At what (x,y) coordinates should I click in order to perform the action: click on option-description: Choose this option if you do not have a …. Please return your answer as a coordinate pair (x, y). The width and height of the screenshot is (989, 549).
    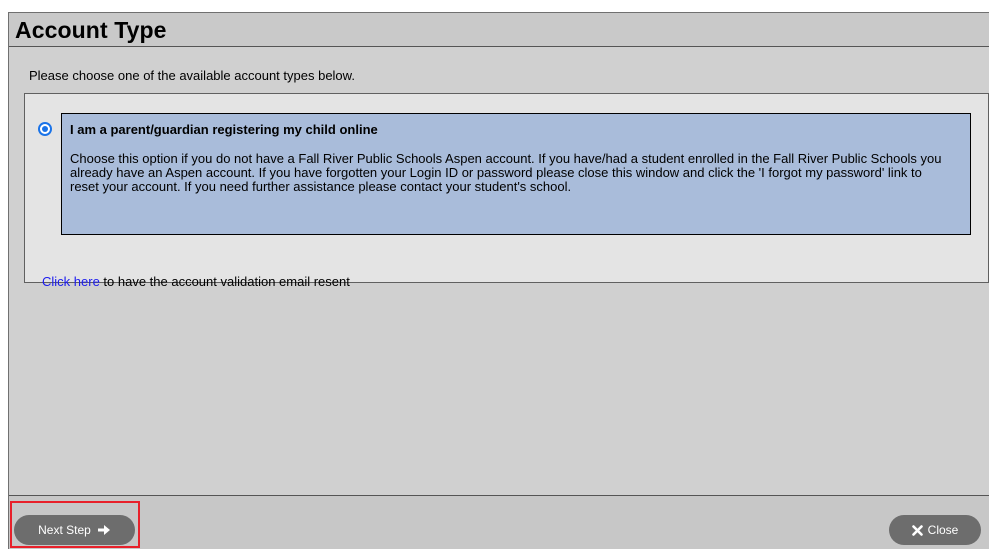
    Looking at the image, I should click on (506, 172).